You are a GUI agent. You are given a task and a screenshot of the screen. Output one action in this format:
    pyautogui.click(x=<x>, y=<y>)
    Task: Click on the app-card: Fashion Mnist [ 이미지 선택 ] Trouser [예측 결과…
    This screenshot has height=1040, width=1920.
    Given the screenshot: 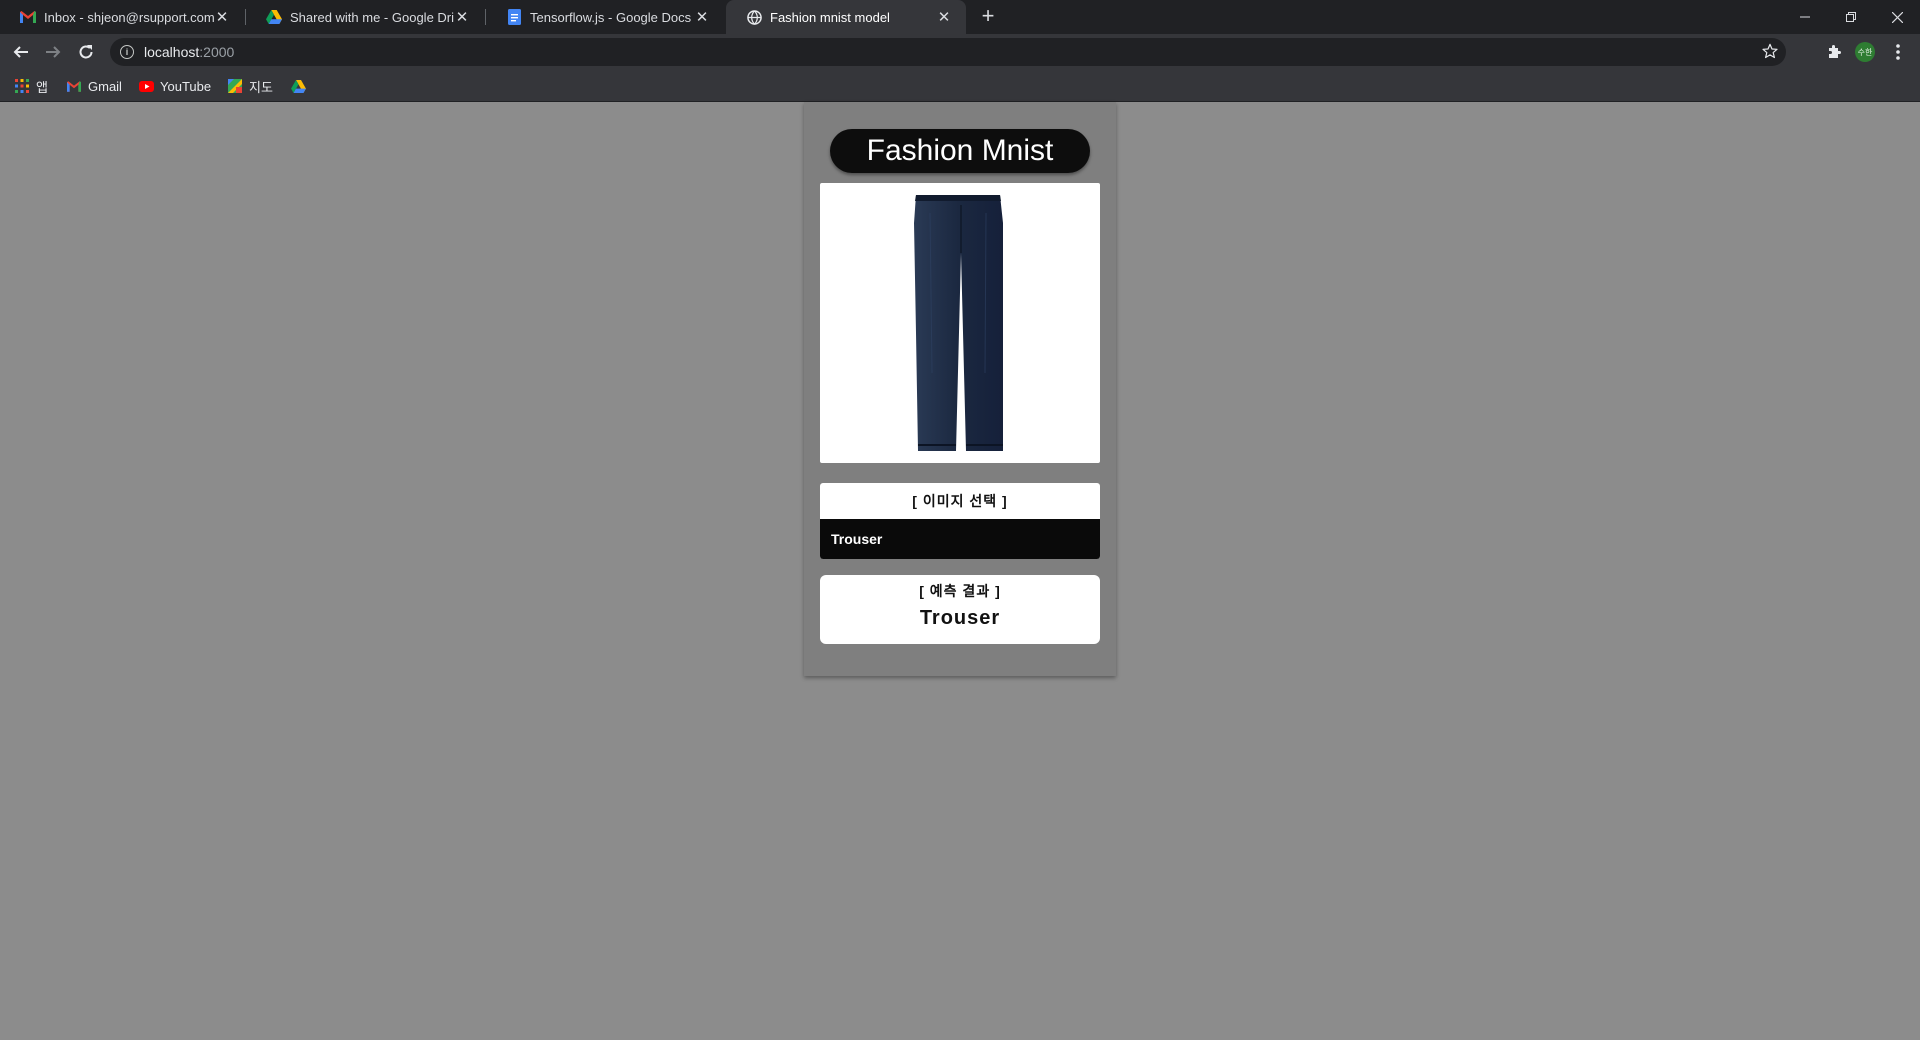 What is the action you would take?
    pyautogui.click(x=960, y=389)
    